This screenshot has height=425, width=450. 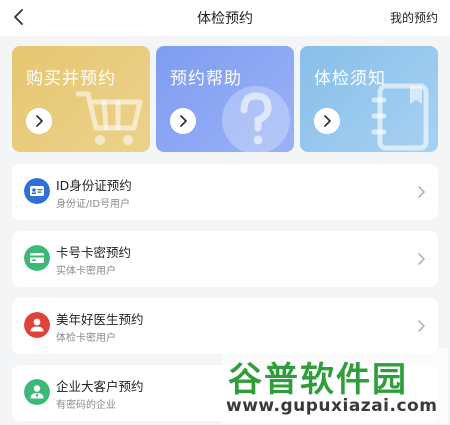 What do you see at coordinates (400, 117) in the screenshot?
I see `notebook-icon` at bounding box center [400, 117].